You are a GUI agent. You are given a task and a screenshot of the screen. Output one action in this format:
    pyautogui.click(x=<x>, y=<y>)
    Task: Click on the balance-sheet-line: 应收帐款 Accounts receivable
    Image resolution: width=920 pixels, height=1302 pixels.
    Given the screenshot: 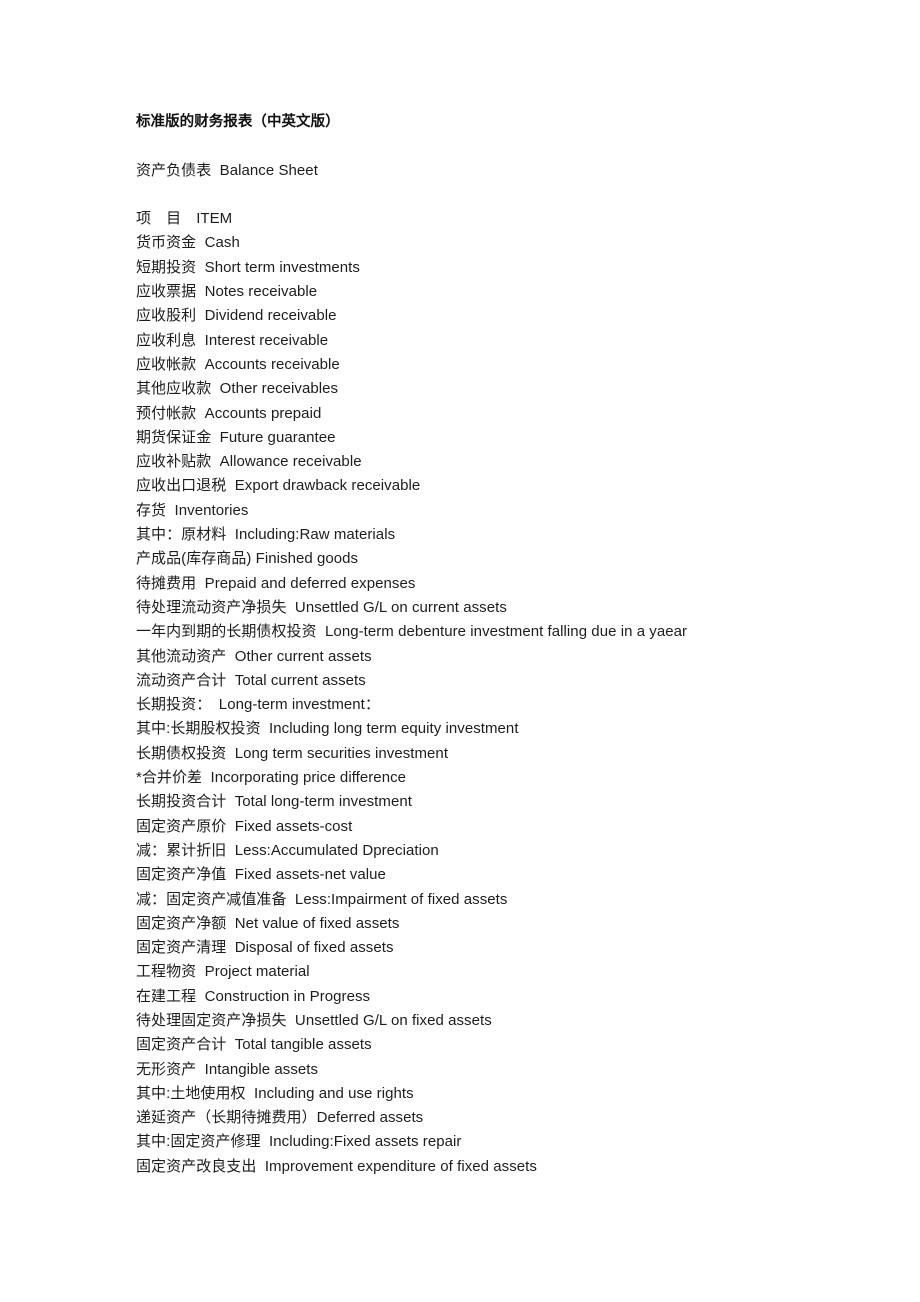 What is the action you would take?
    pyautogui.click(x=238, y=364)
    